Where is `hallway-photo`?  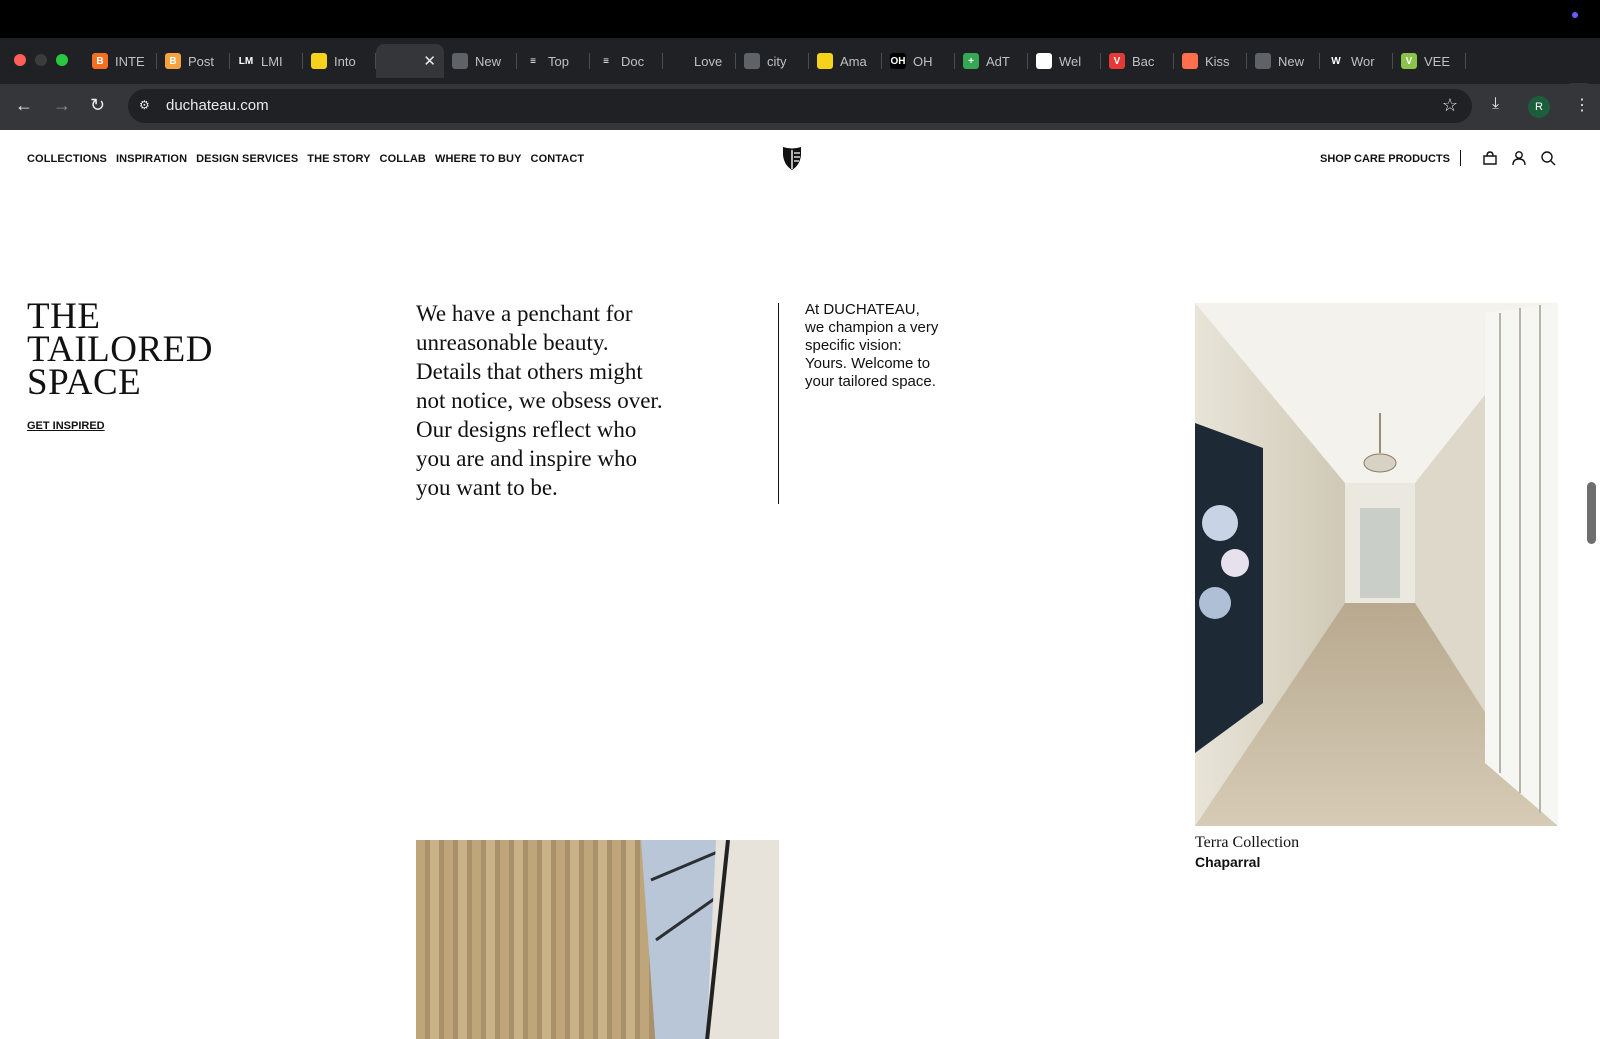
hallway-photo is located at coordinates (1376, 564).